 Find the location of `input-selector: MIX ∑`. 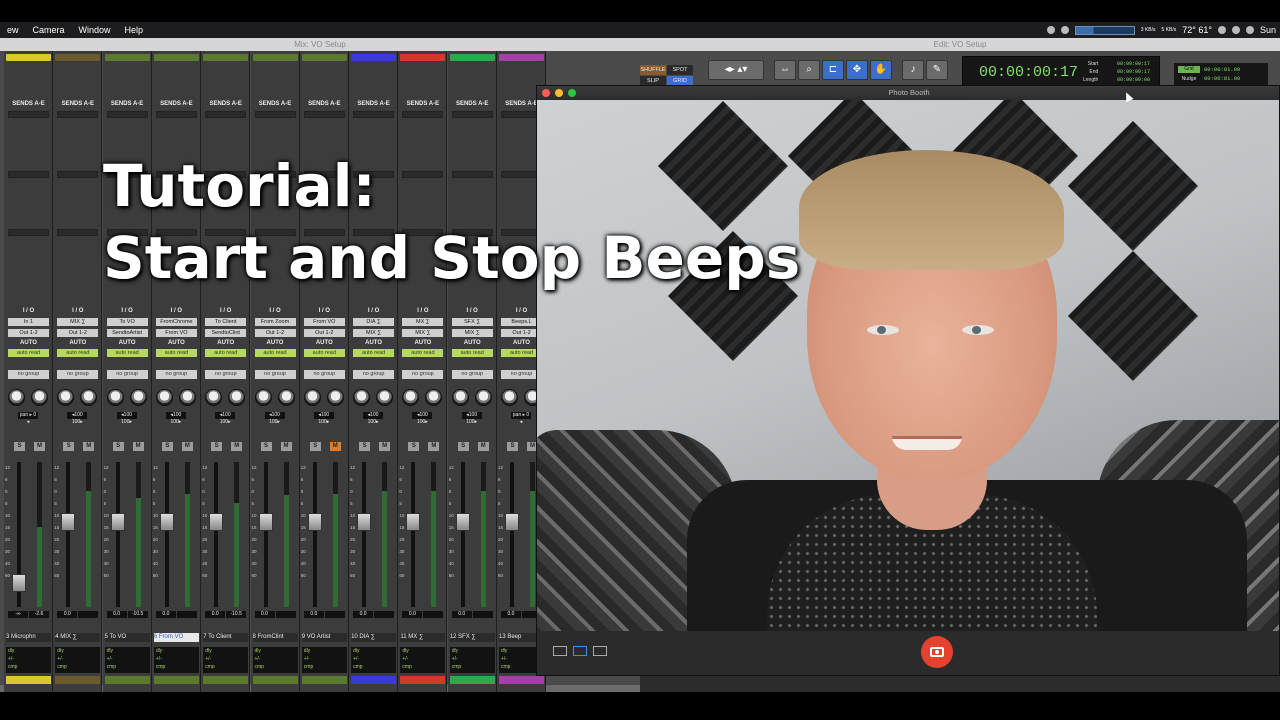

input-selector: MIX ∑ is located at coordinates (78, 322).